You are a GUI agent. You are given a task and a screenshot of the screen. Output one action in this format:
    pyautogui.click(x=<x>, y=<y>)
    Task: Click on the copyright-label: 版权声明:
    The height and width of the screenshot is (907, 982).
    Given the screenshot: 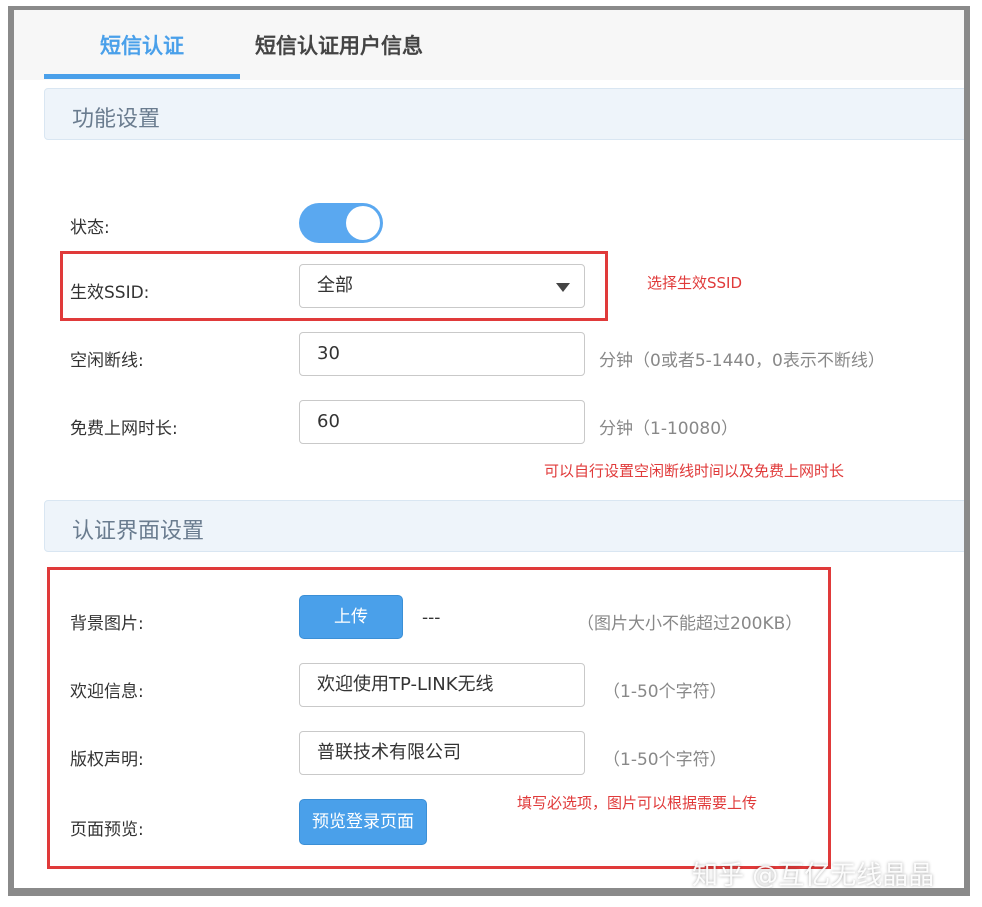 What is the action you would take?
    pyautogui.click(x=107, y=760)
    